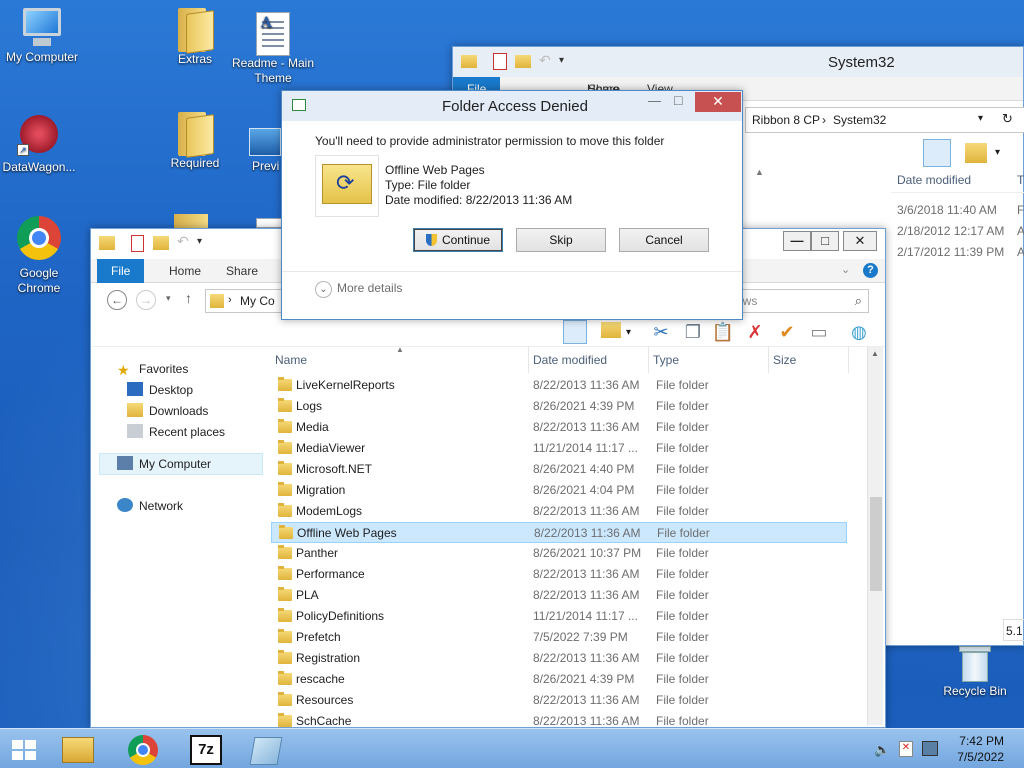 Image resolution: width=1024 pixels, height=768 pixels. What do you see at coordinates (400, 360) in the screenshot?
I see `column-name: Name` at bounding box center [400, 360].